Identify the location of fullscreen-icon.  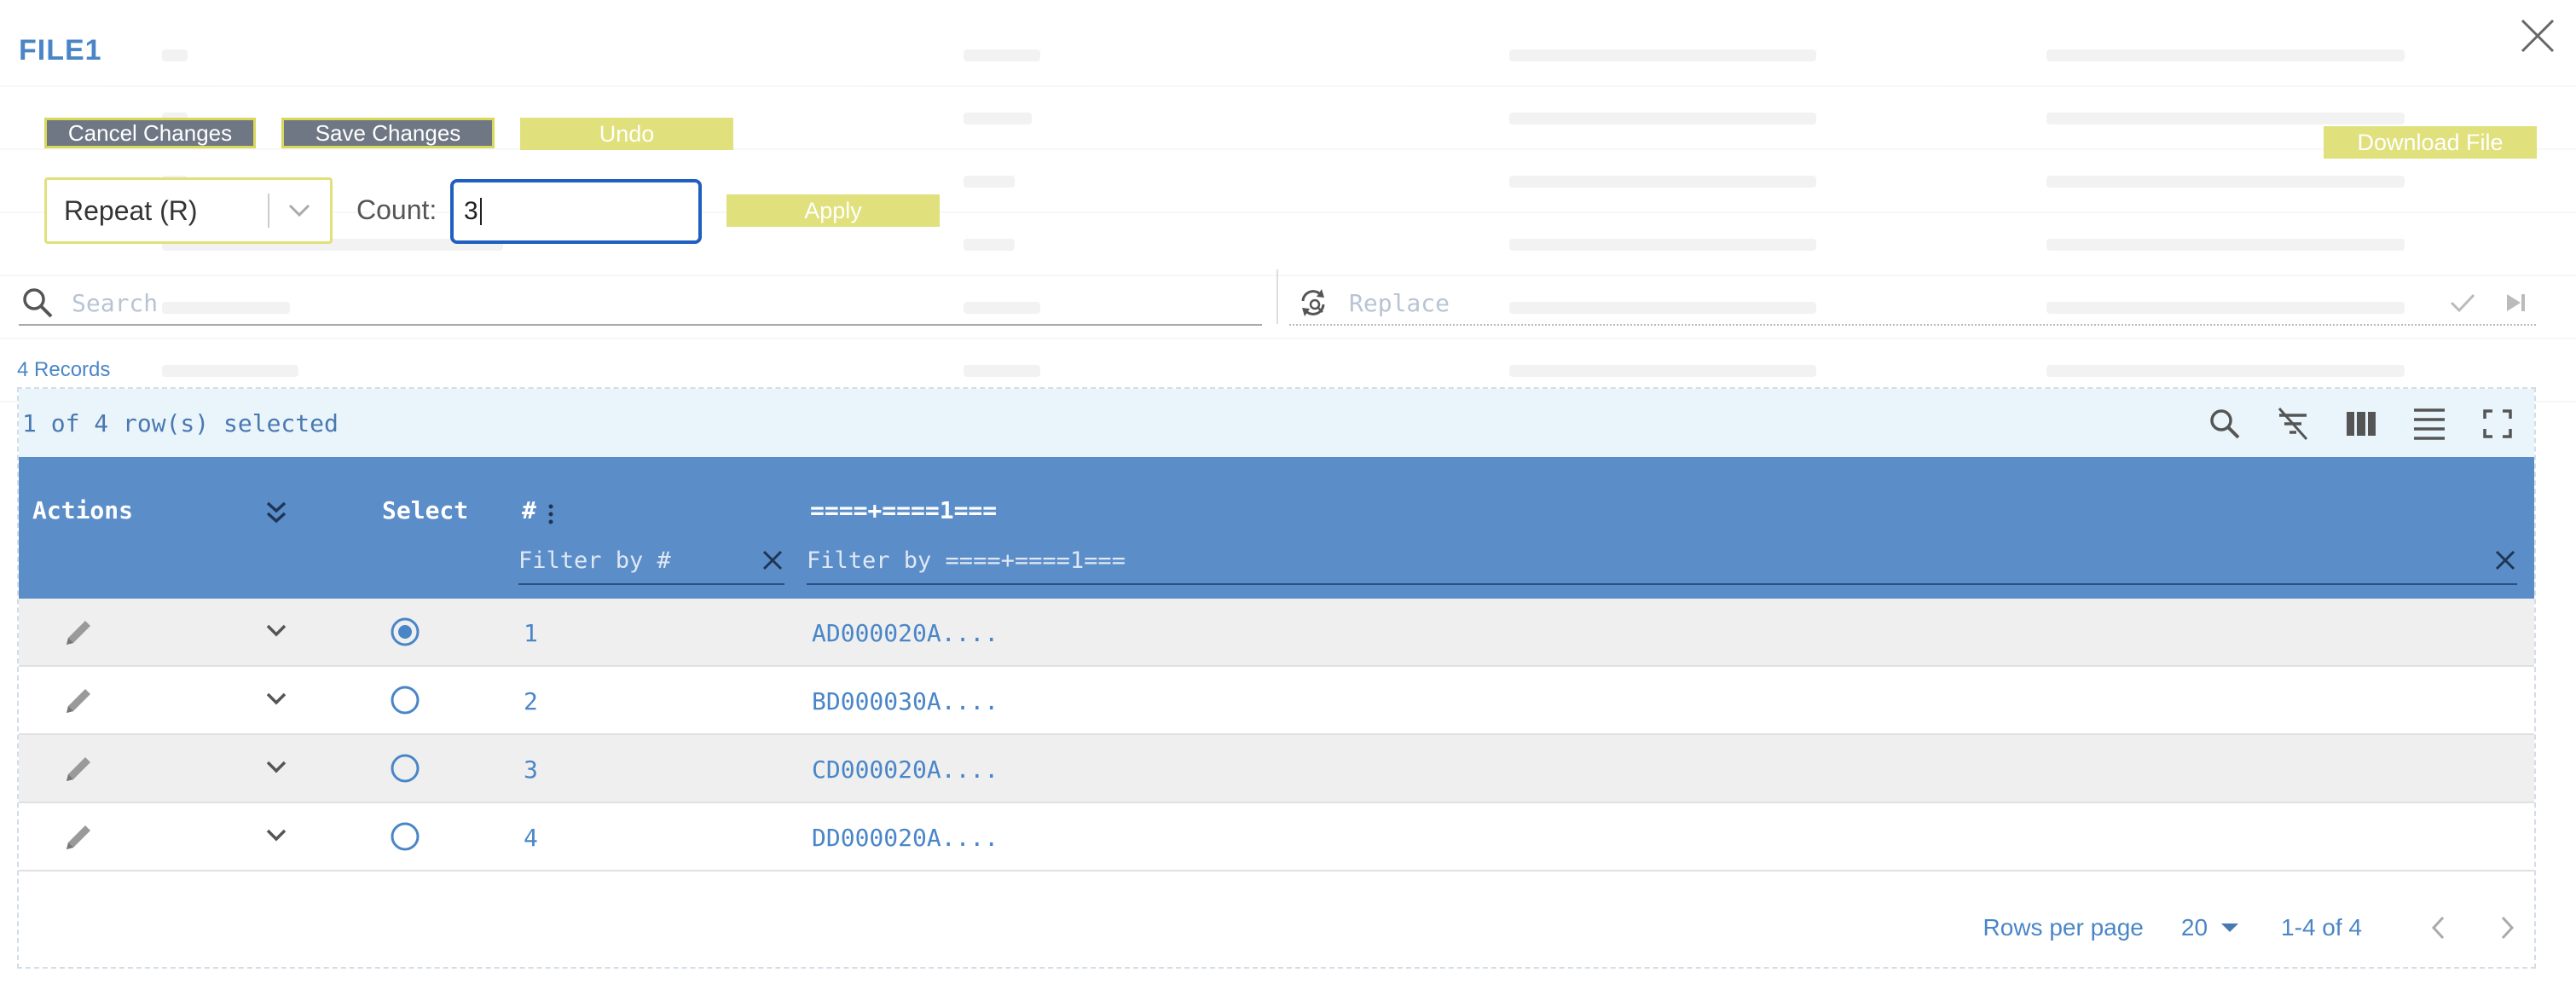
(2498, 423).